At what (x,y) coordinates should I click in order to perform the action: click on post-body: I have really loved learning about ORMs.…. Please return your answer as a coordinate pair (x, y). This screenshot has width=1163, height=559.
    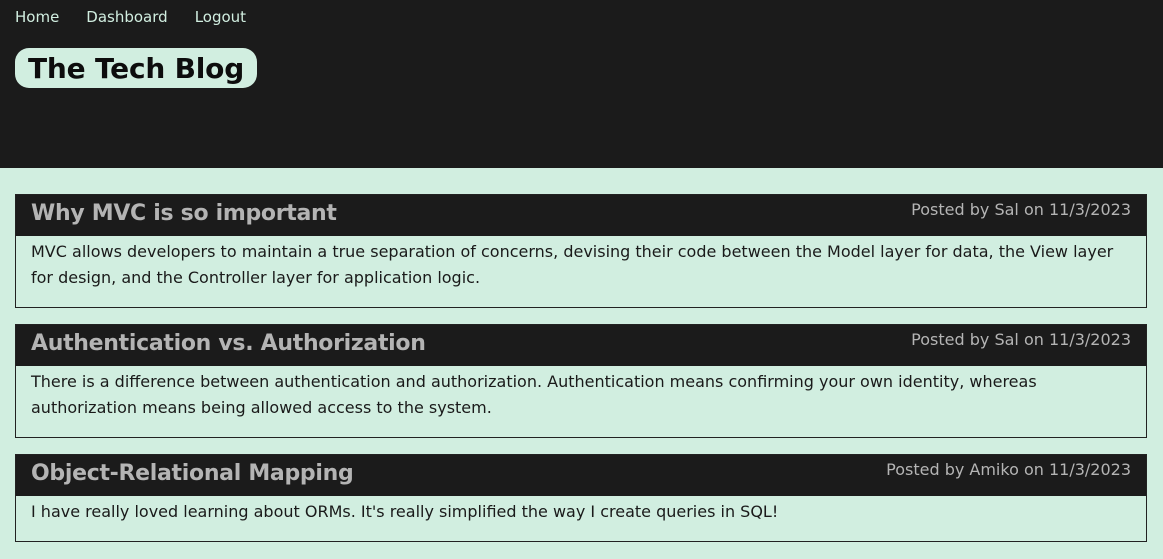
    Looking at the image, I should click on (405, 511).